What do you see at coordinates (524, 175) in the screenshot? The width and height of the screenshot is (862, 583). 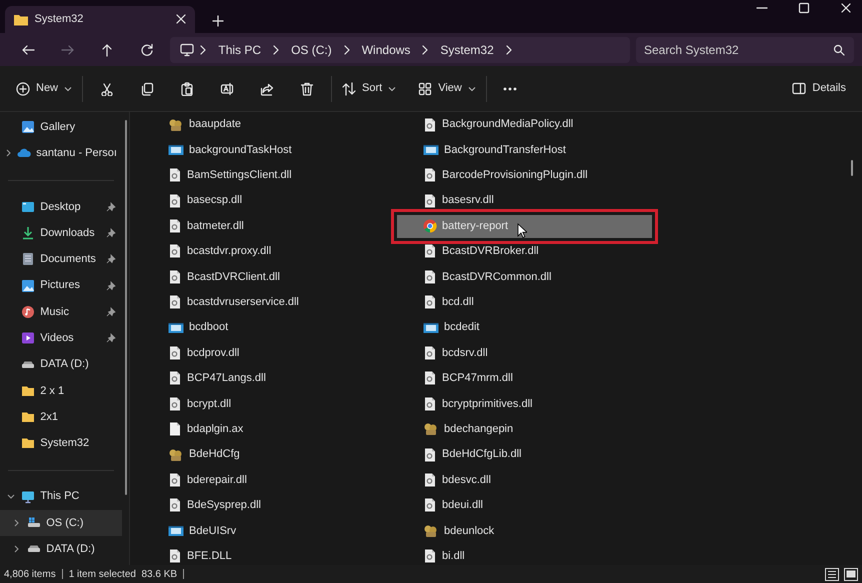 I see `file-item: BarcodeProvisioningPlugin.dll` at bounding box center [524, 175].